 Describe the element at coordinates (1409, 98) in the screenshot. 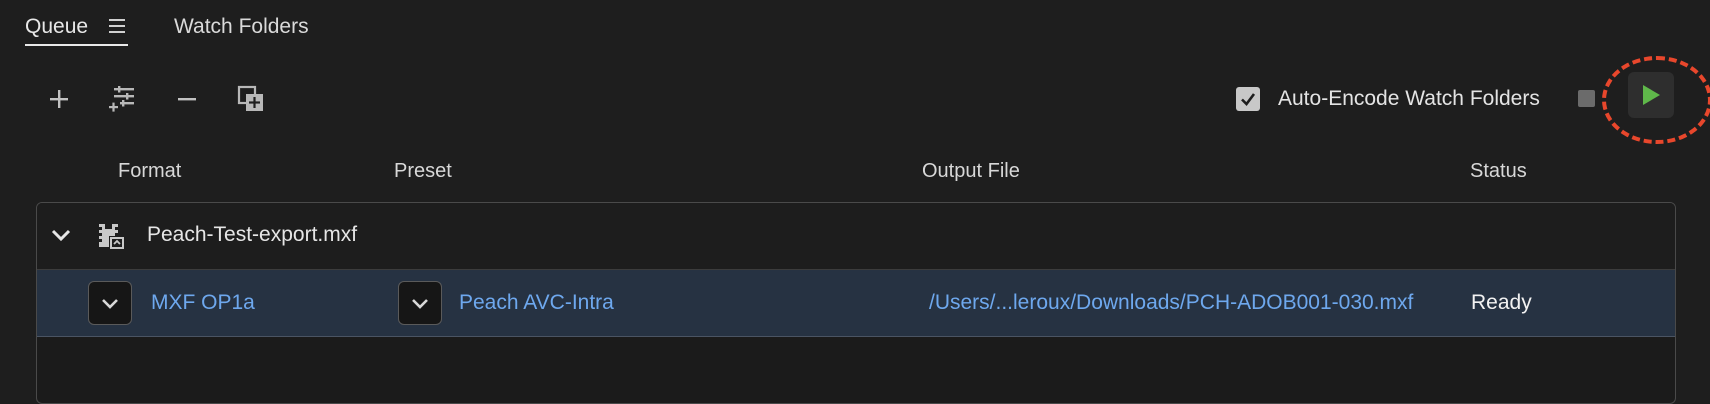

I see `auto-encode-label: Auto-Encode Watch Folders` at that location.